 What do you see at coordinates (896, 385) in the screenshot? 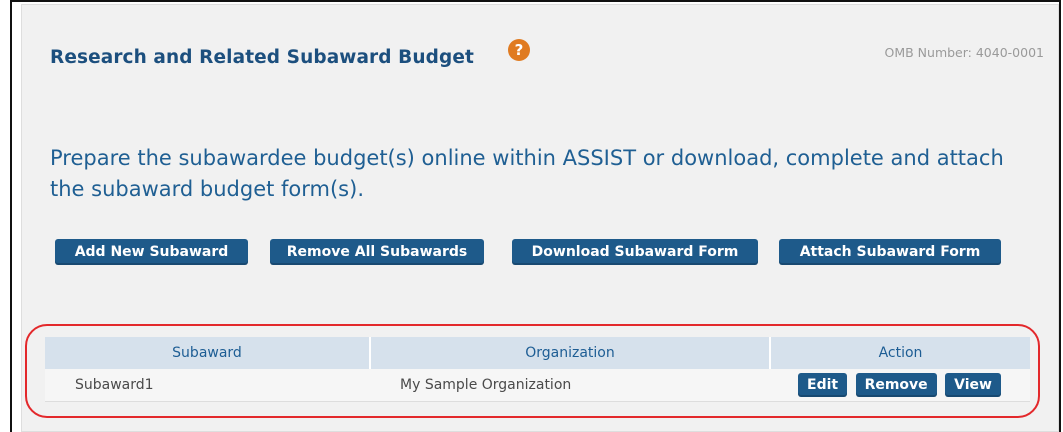
I see `remove-button: Remove` at bounding box center [896, 385].